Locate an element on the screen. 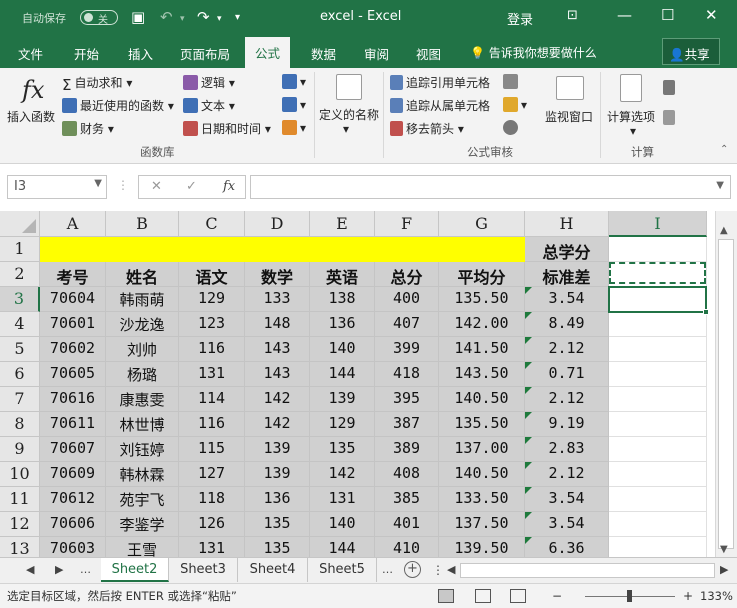  table-cell: 70602 is located at coordinates (73, 349).